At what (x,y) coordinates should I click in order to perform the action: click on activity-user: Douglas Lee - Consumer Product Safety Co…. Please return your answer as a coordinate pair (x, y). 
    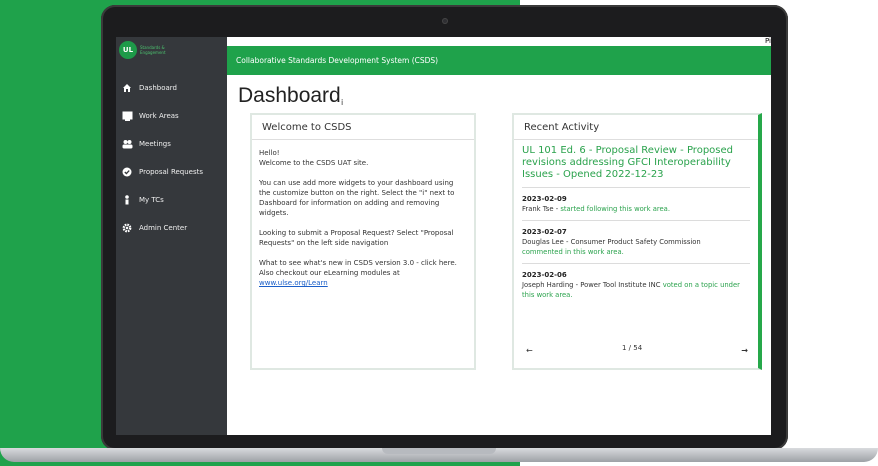
    Looking at the image, I should click on (611, 242).